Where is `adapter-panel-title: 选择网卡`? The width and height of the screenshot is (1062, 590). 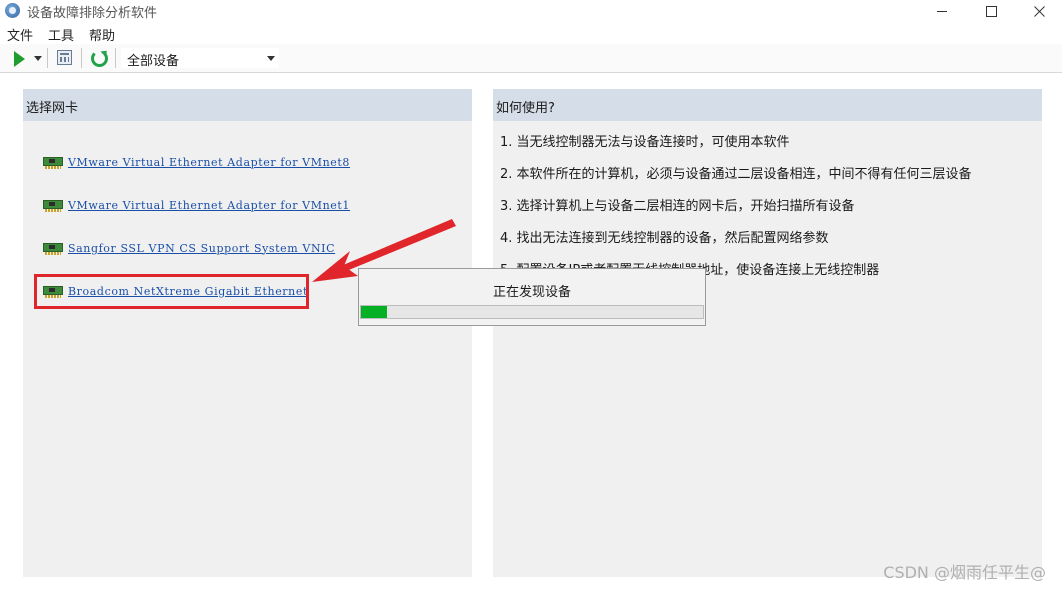 adapter-panel-title: 选择网卡 is located at coordinates (52, 108).